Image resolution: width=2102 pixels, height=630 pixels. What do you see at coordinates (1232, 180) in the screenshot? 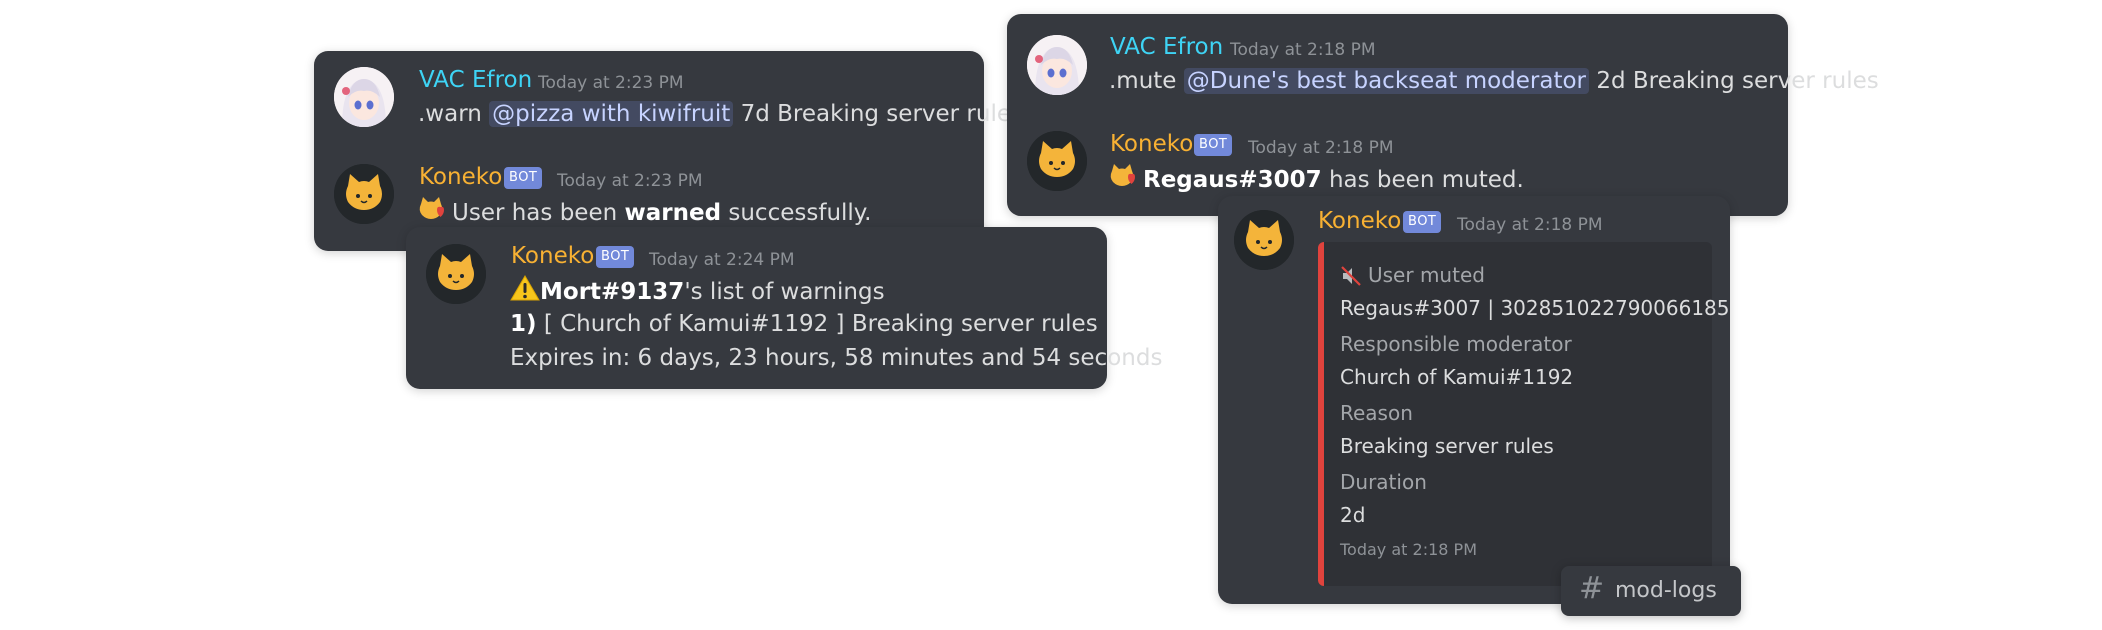
I see `muted-user: Regaus#3007` at bounding box center [1232, 180].